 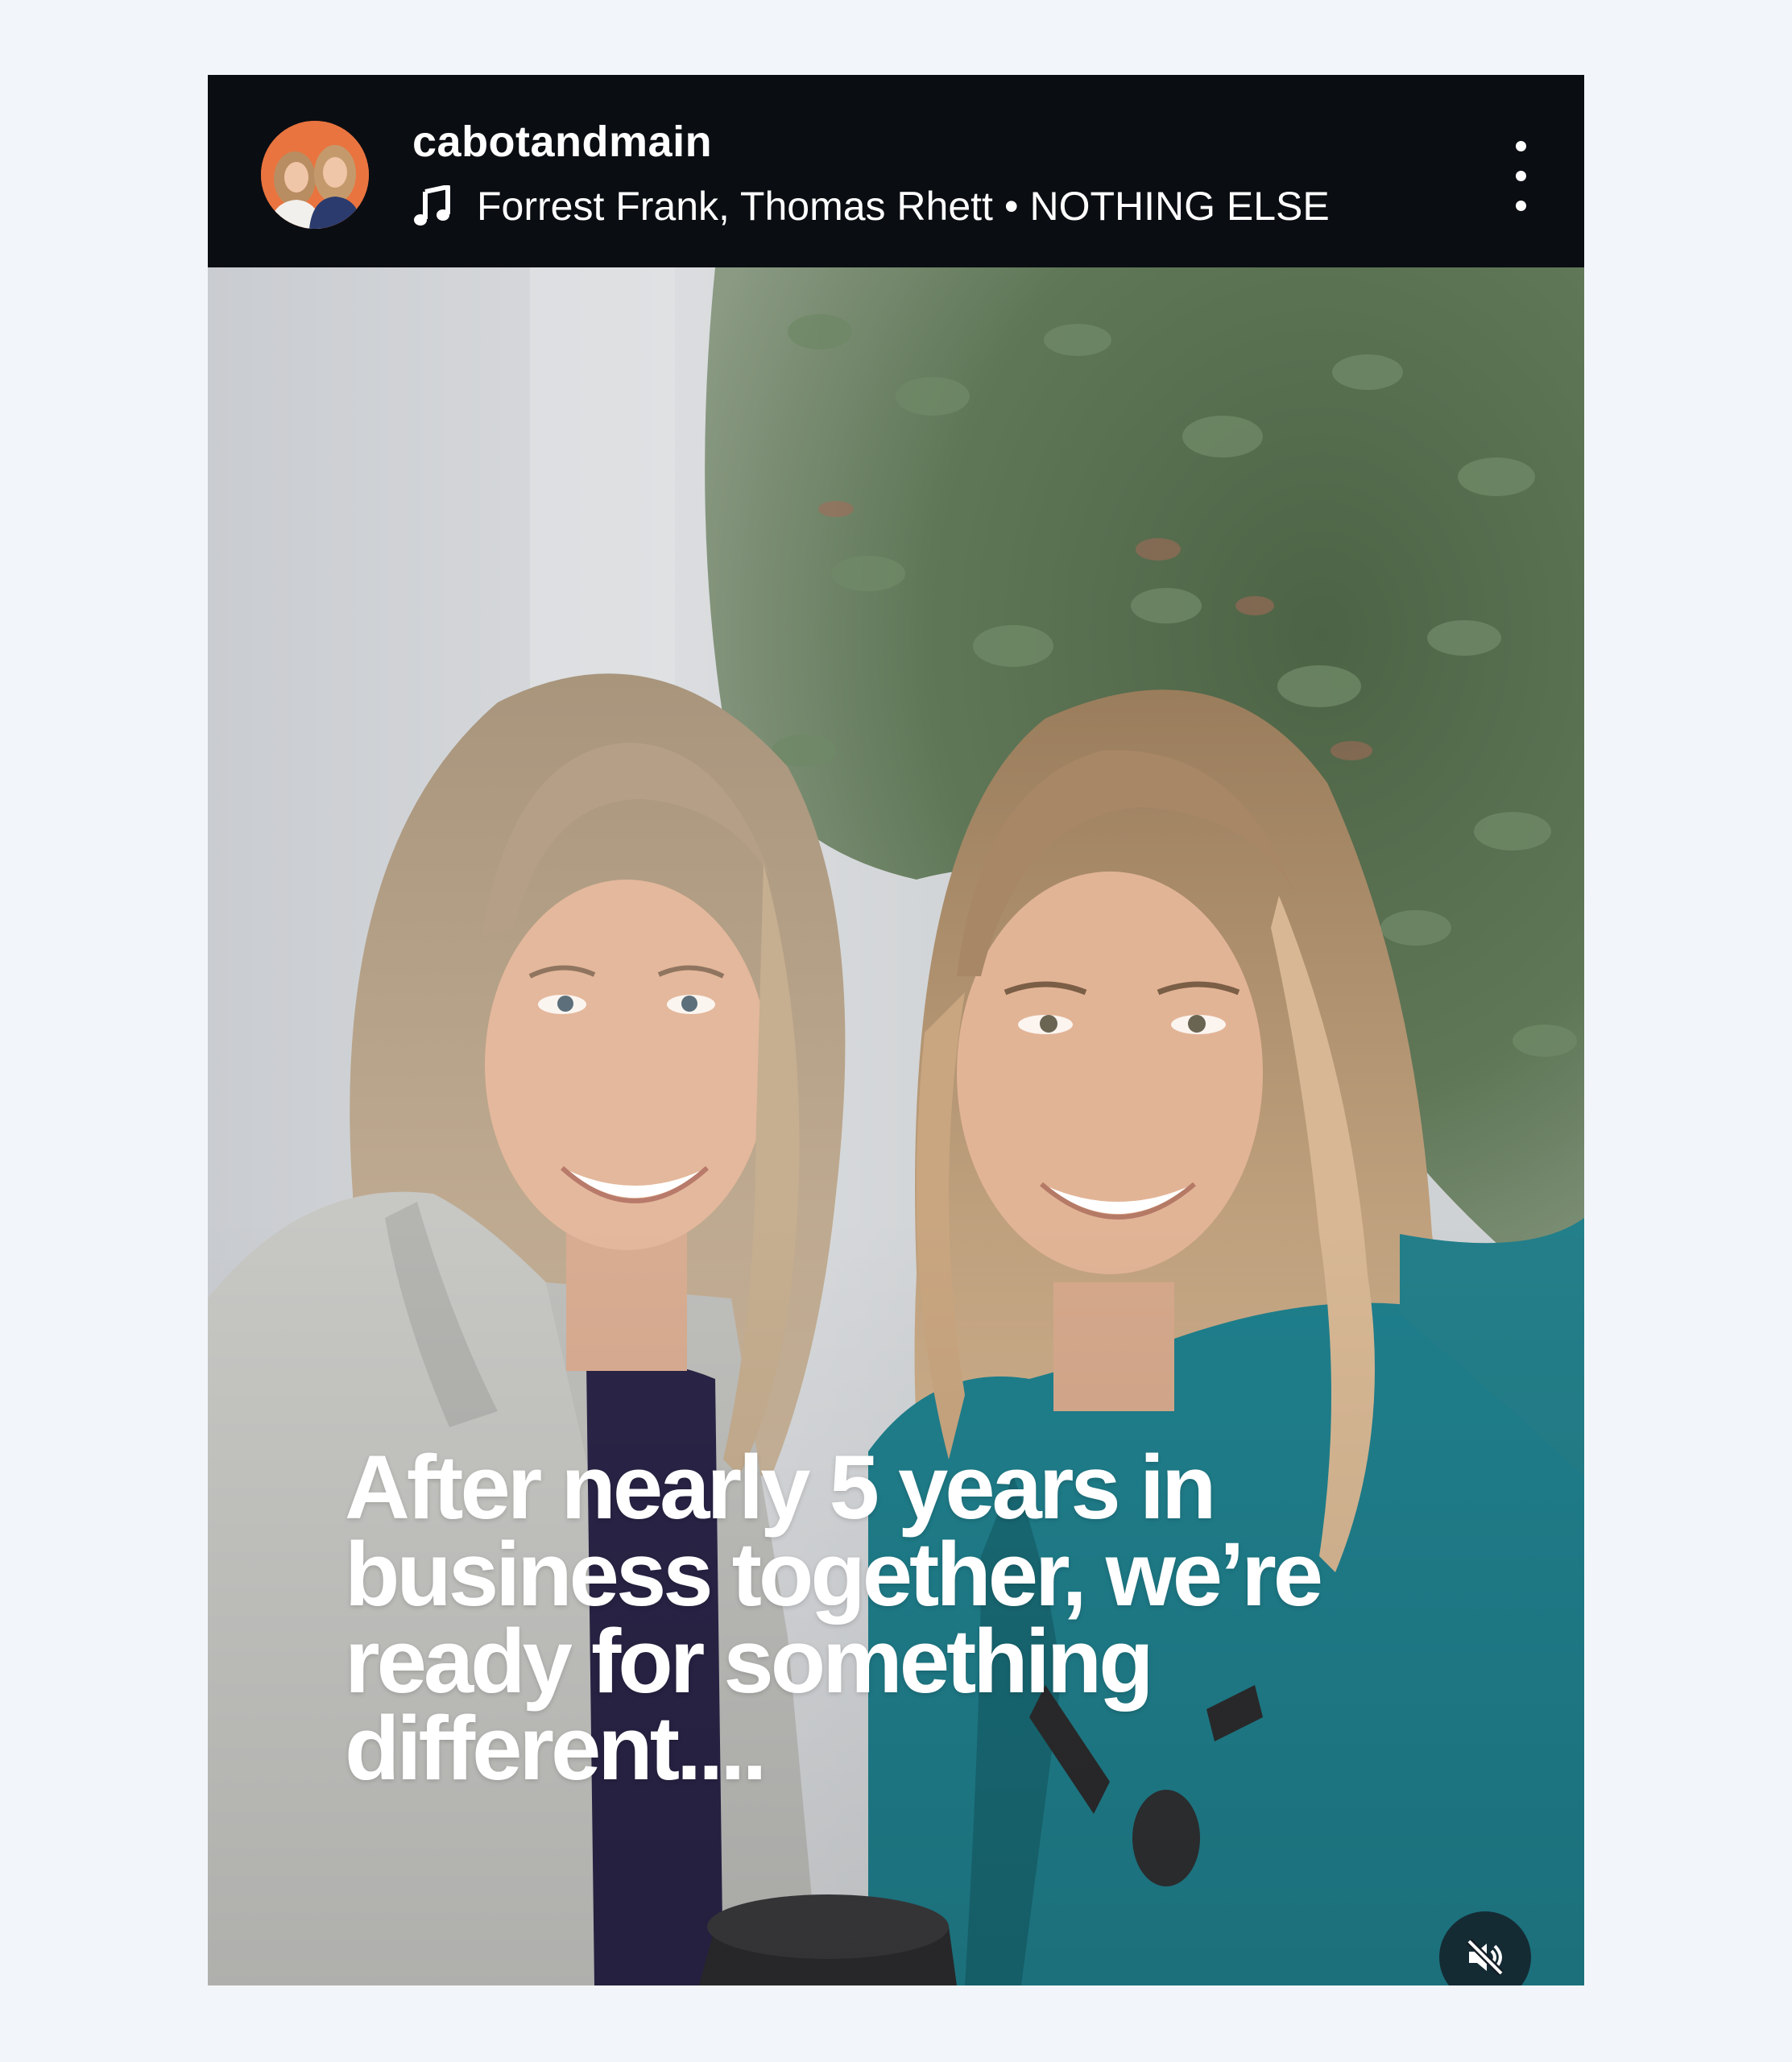 I want to click on more-options-icon, so click(x=1521, y=146).